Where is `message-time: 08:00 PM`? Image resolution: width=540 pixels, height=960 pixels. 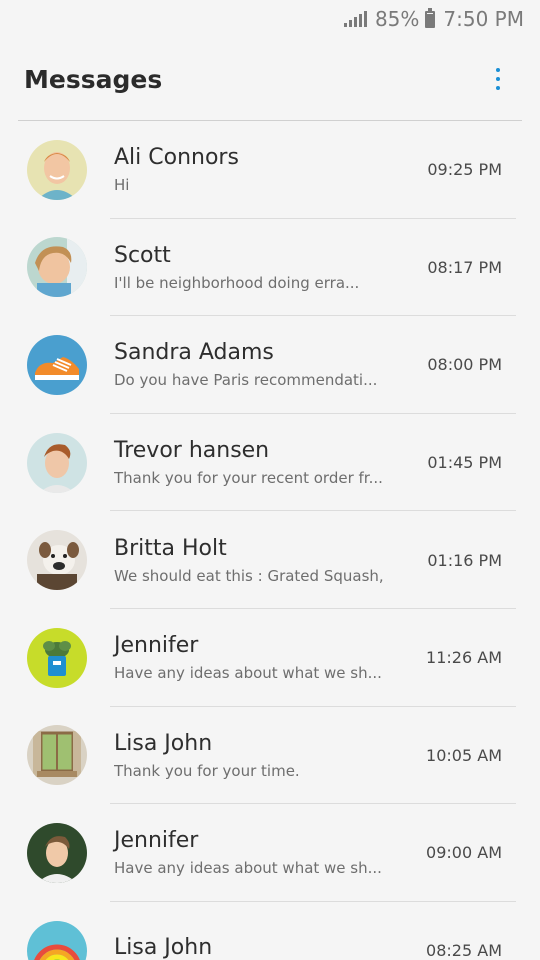
message-time: 08:00 PM is located at coordinates (464, 365).